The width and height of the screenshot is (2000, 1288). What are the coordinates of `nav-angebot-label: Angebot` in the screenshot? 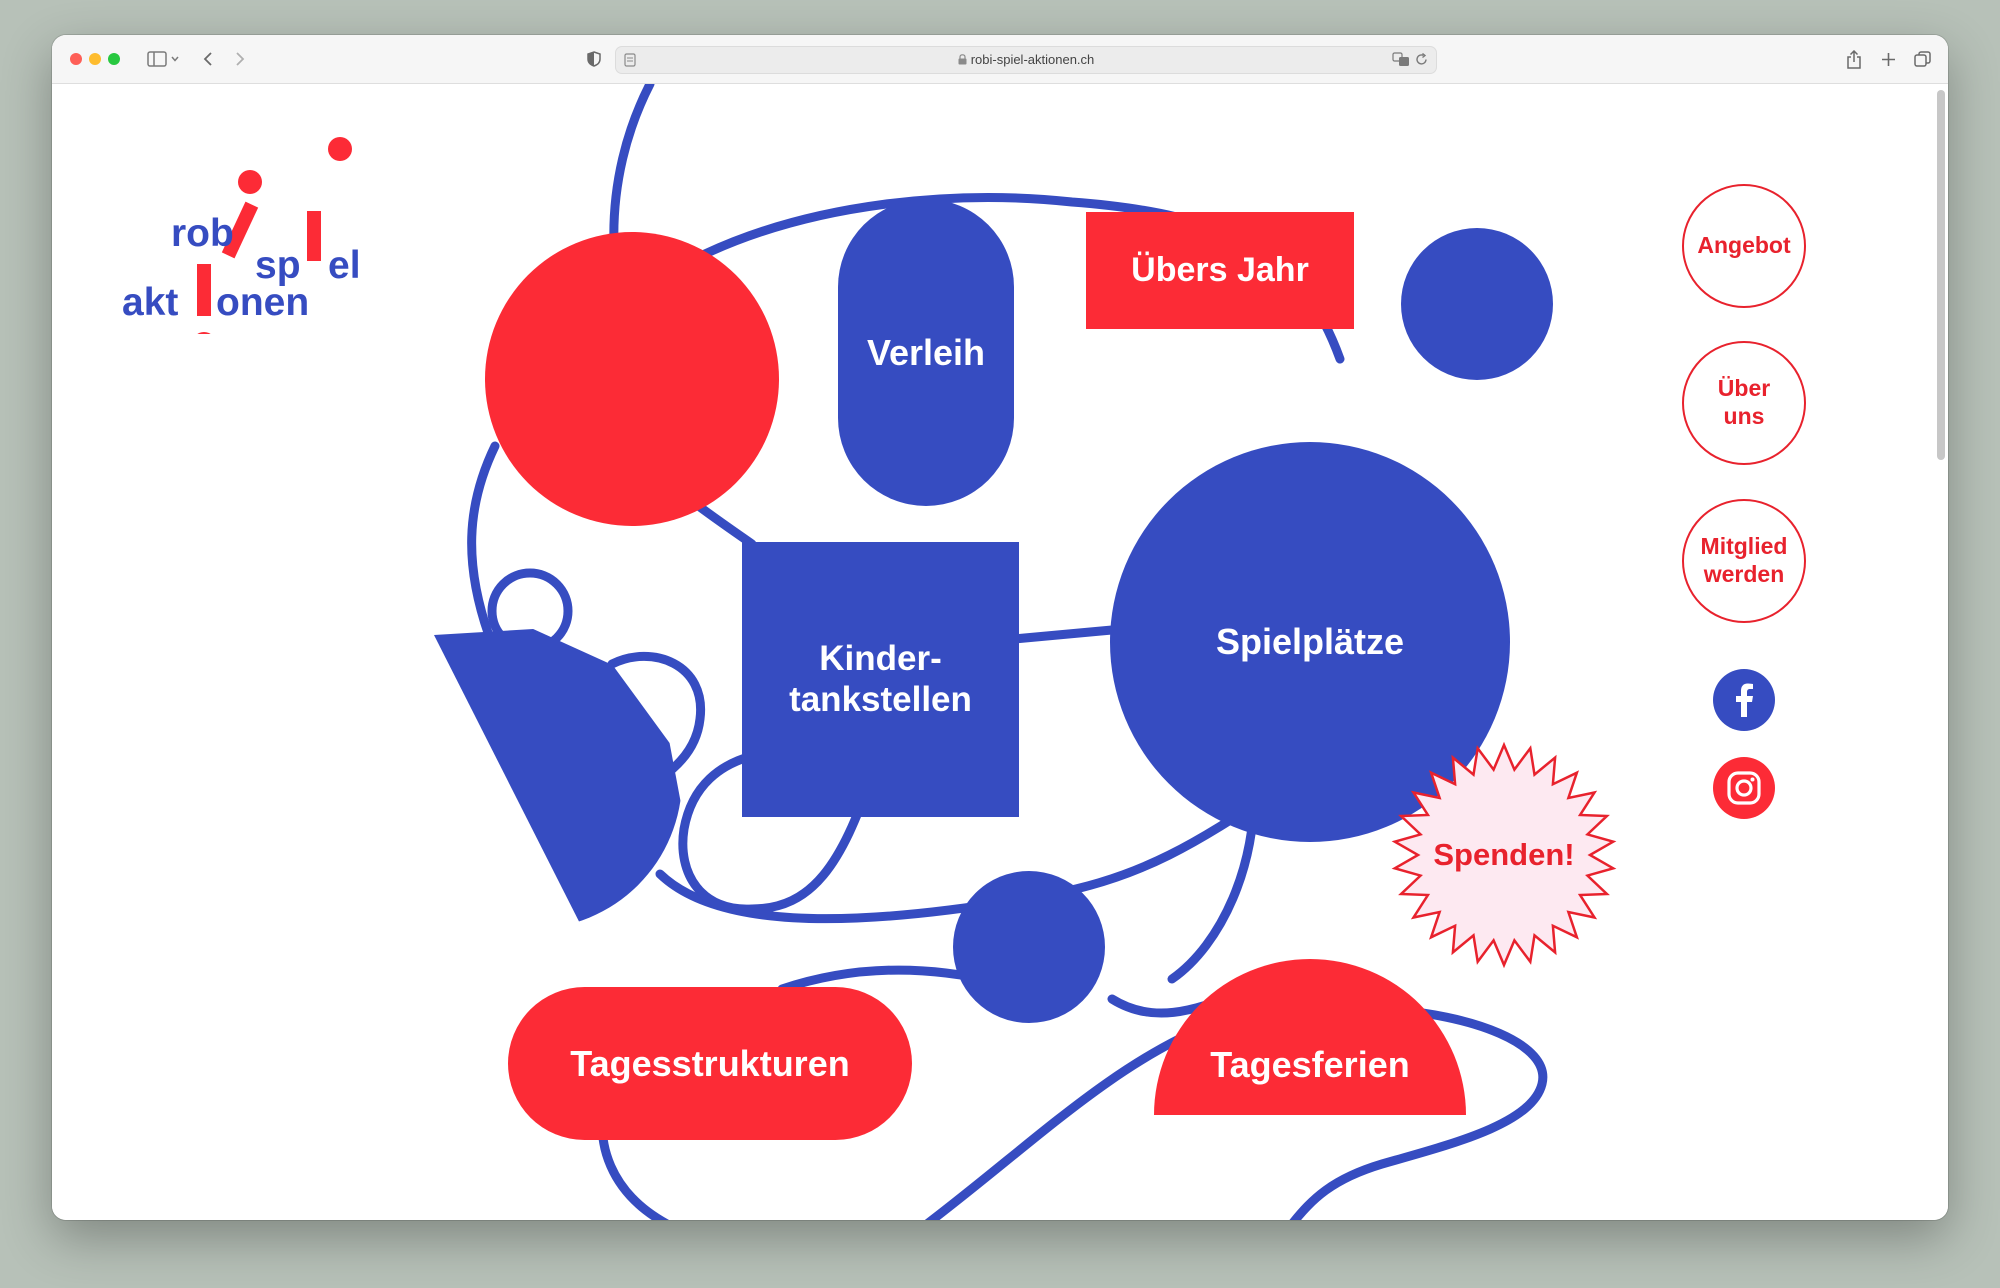 It's located at (1744, 245).